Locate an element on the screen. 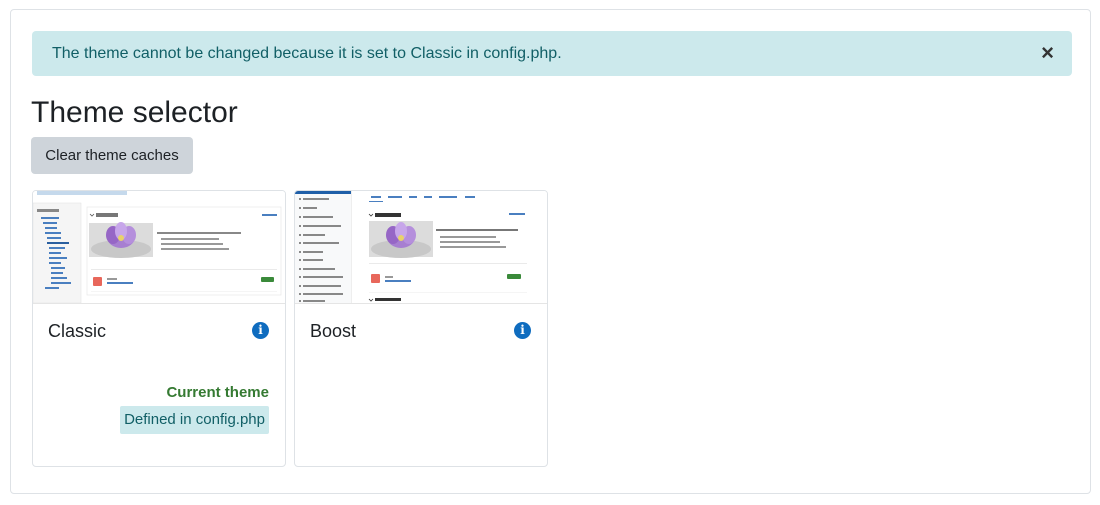 The width and height of the screenshot is (1100, 505). boost-screenshot-thumbnail is located at coordinates (421, 247).